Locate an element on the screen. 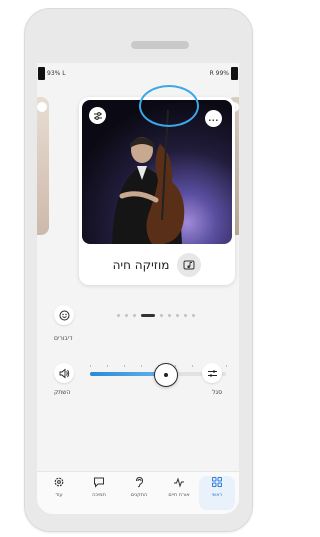  nav-support: תמיכה is located at coordinates (99, 493).